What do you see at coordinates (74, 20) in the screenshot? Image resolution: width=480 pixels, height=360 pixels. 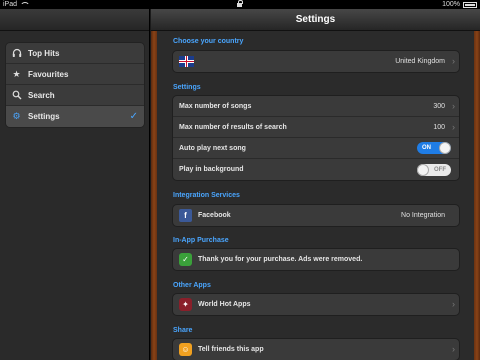 I see `sidebar-header` at bounding box center [74, 20].